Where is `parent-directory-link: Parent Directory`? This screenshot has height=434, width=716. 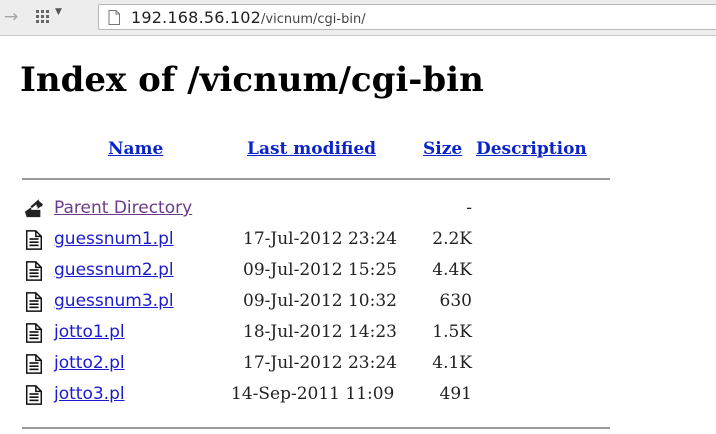 parent-directory-link: Parent Directory is located at coordinates (123, 208).